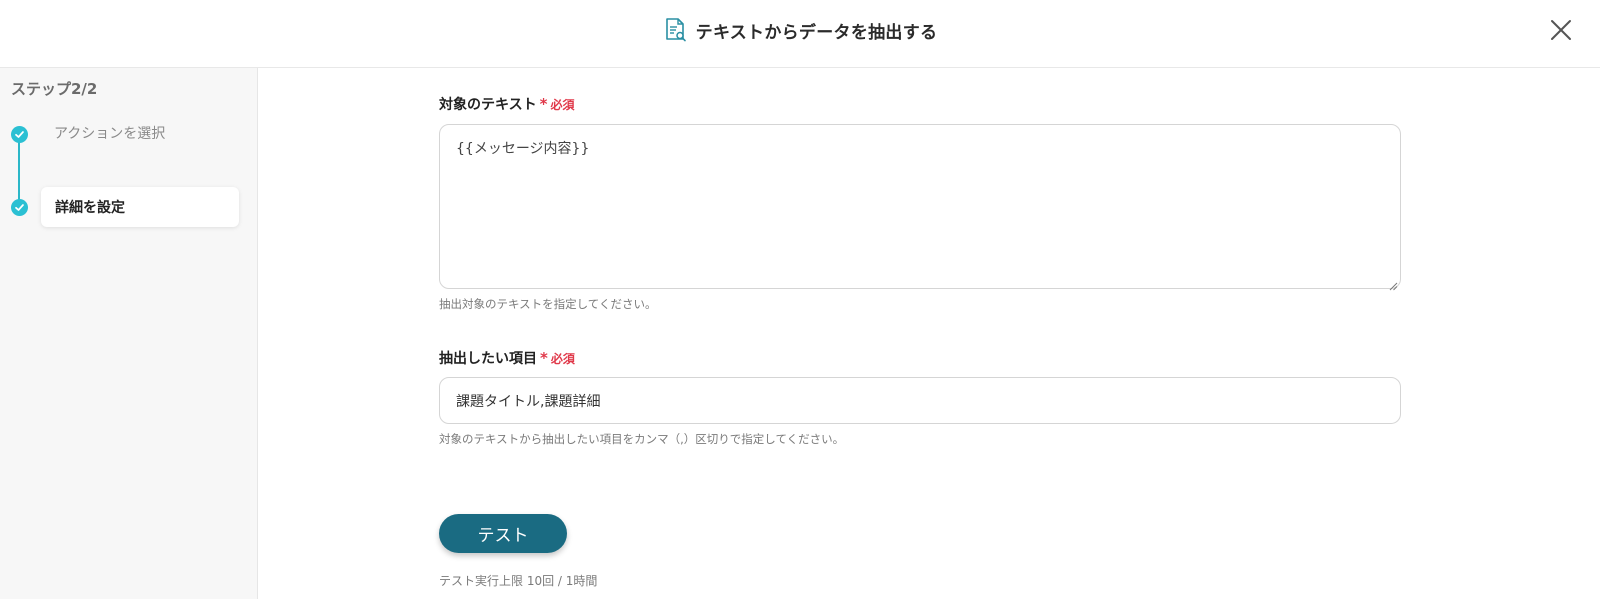 The width and height of the screenshot is (1600, 599). What do you see at coordinates (518, 581) in the screenshot?
I see `test-limit-text: テスト実行上限 10回 / 1時間` at bounding box center [518, 581].